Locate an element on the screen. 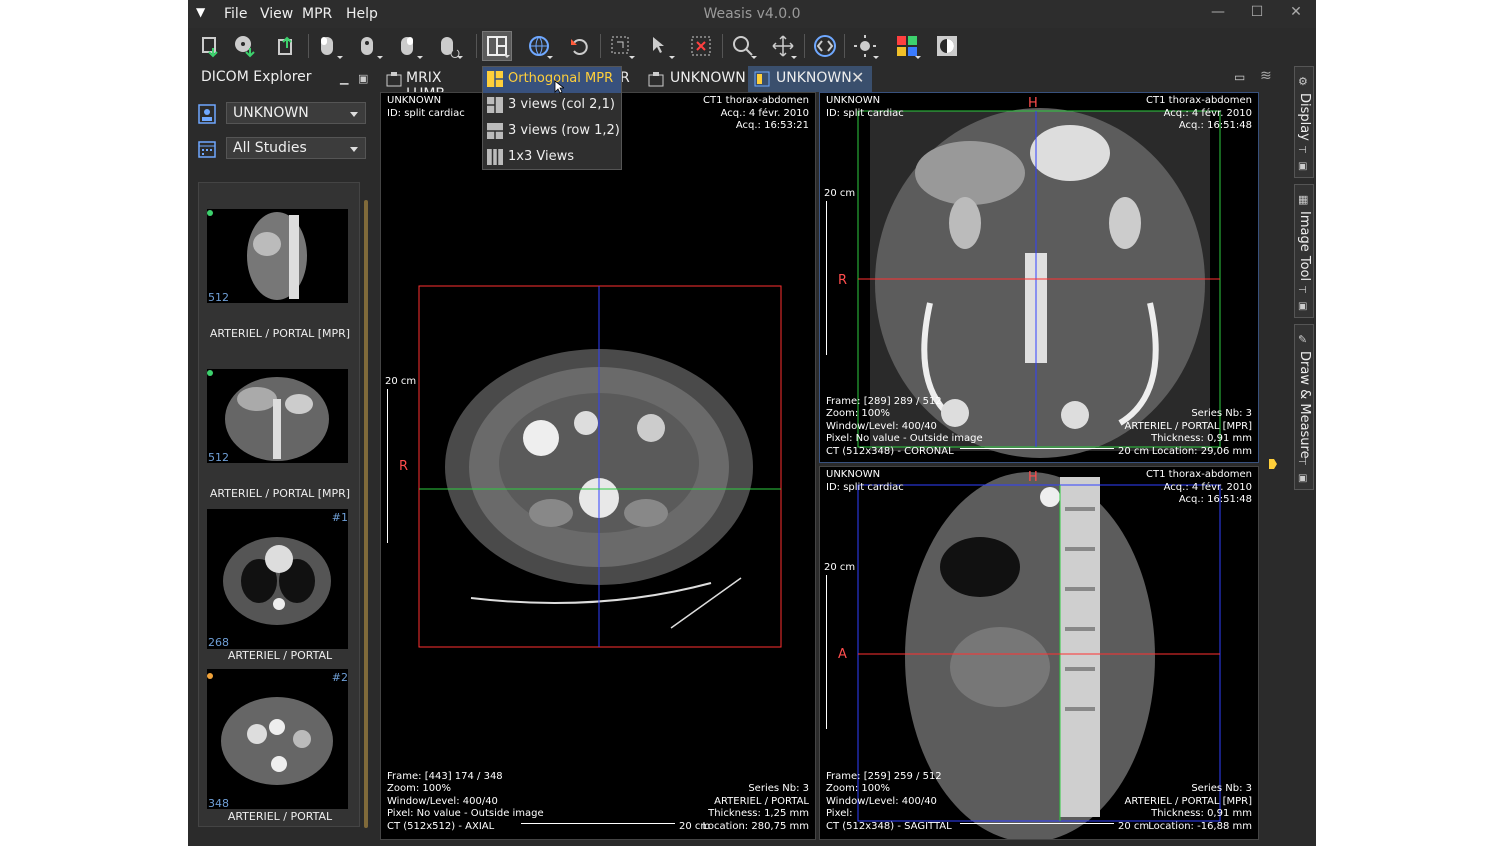 This screenshot has width=1504, height=846. cursor-tool-button is located at coordinates (661, 46).